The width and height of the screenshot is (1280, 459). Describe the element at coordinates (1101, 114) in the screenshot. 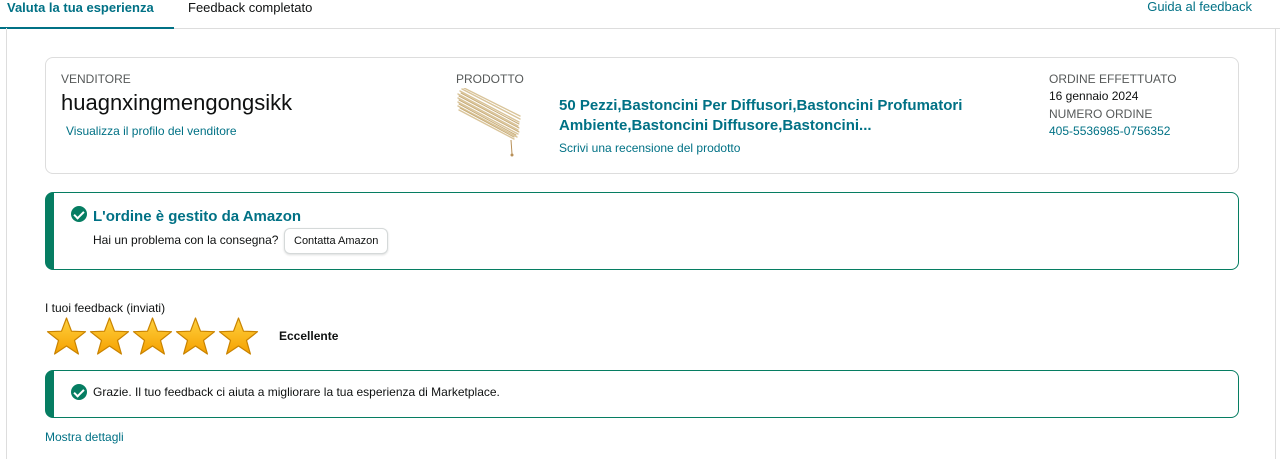

I see `order-number-label: NUMERO ORDINE` at that location.